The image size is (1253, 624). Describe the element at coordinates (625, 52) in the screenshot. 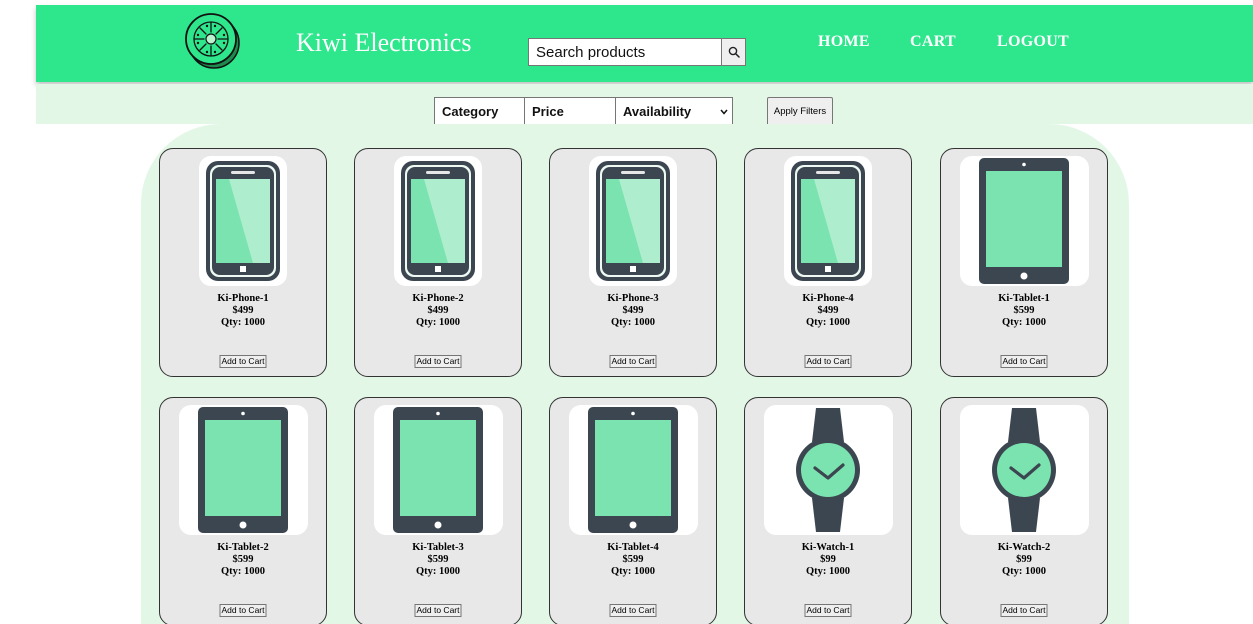

I see `search-input` at that location.